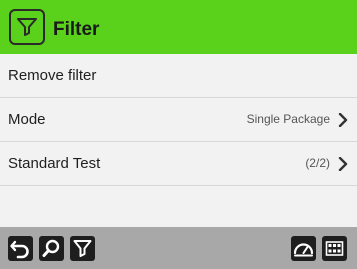  I want to click on grid-menu-icon, so click(334, 248).